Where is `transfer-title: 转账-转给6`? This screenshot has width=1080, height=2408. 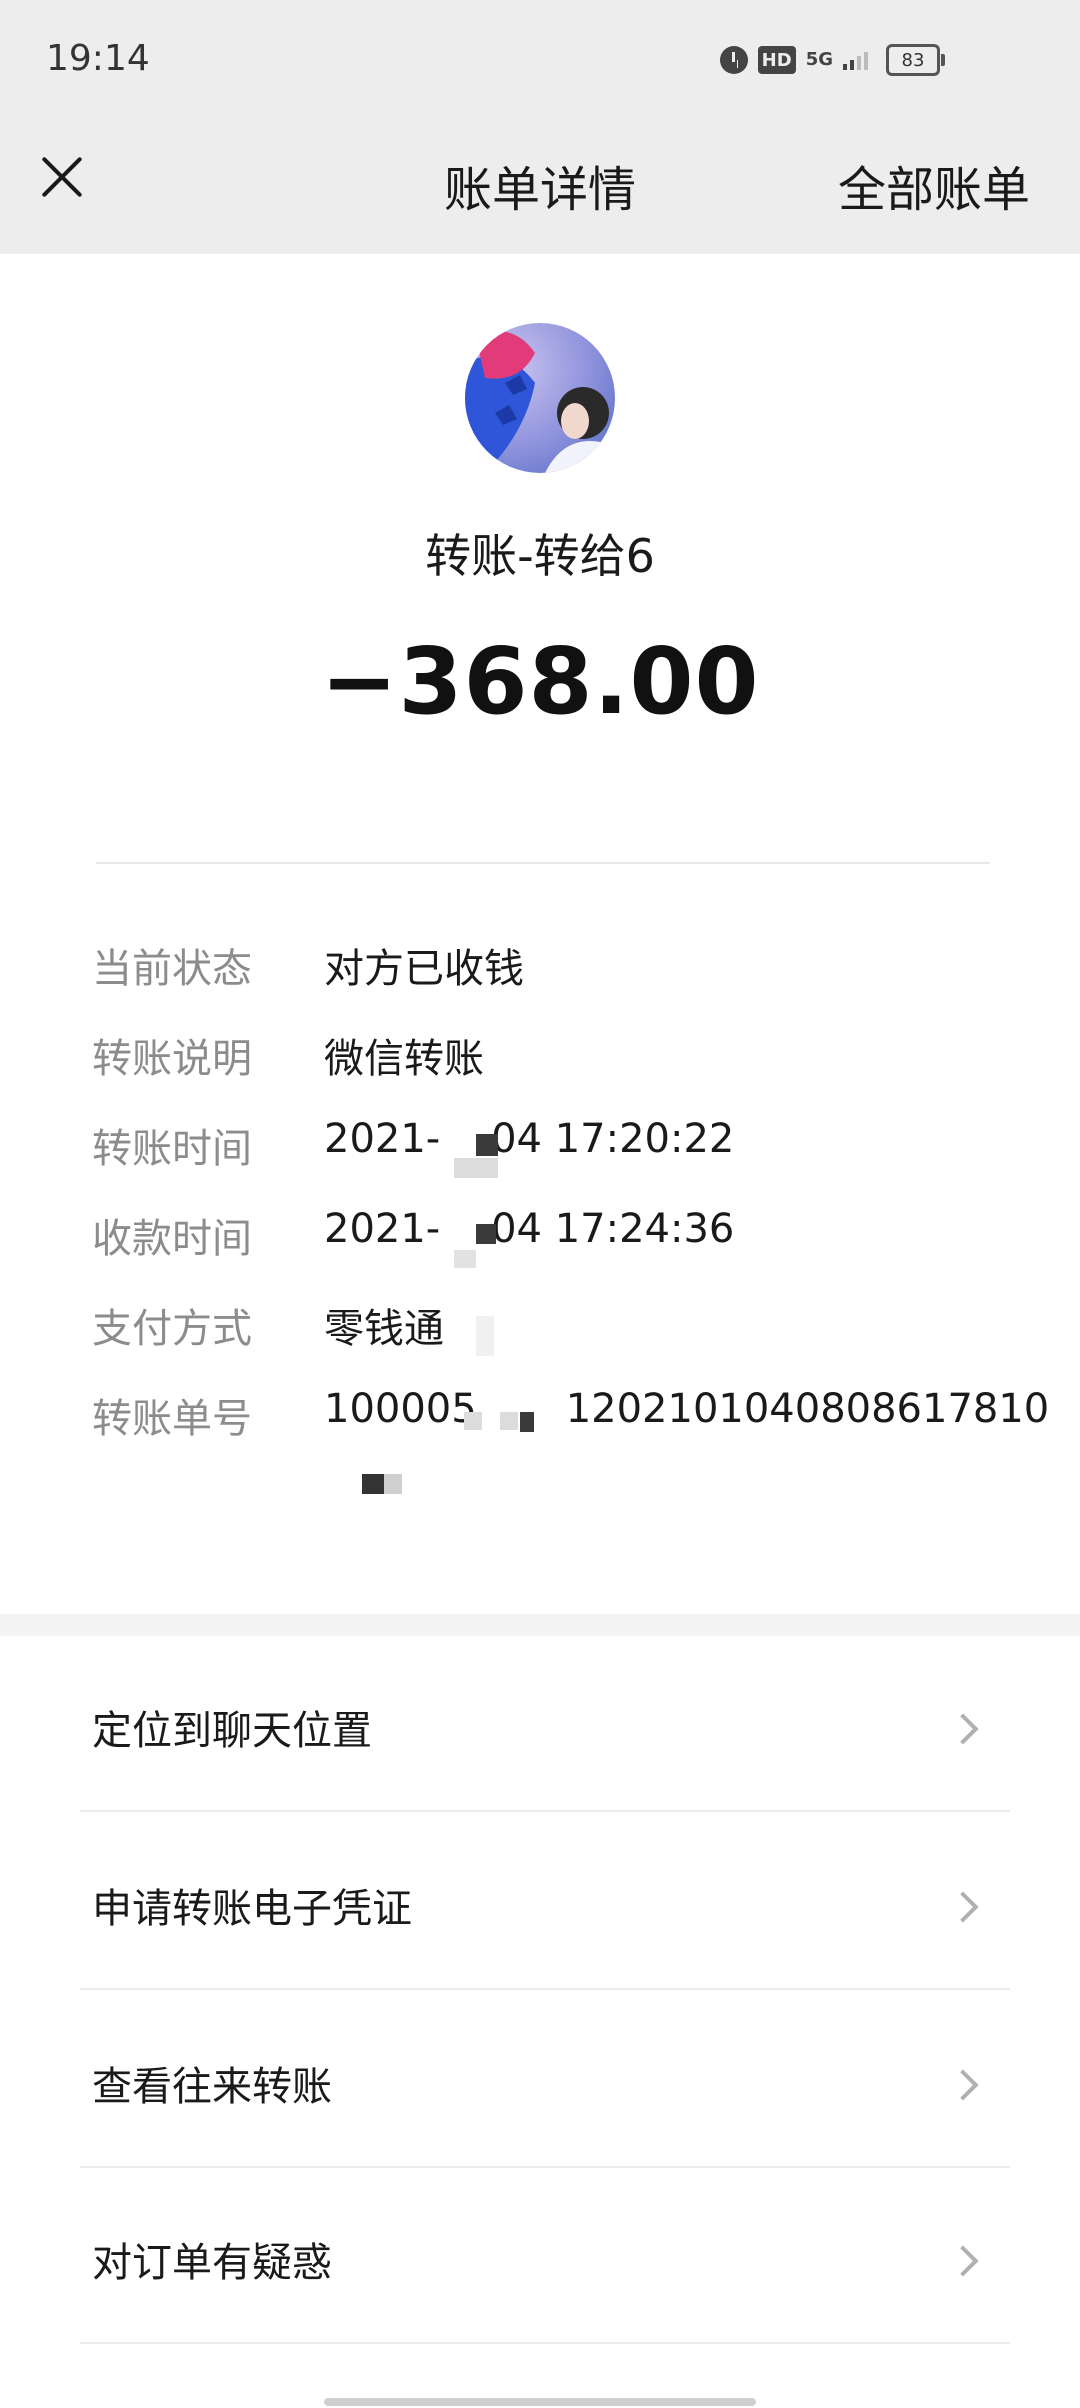
transfer-title: 转账-转给6 is located at coordinates (540, 556).